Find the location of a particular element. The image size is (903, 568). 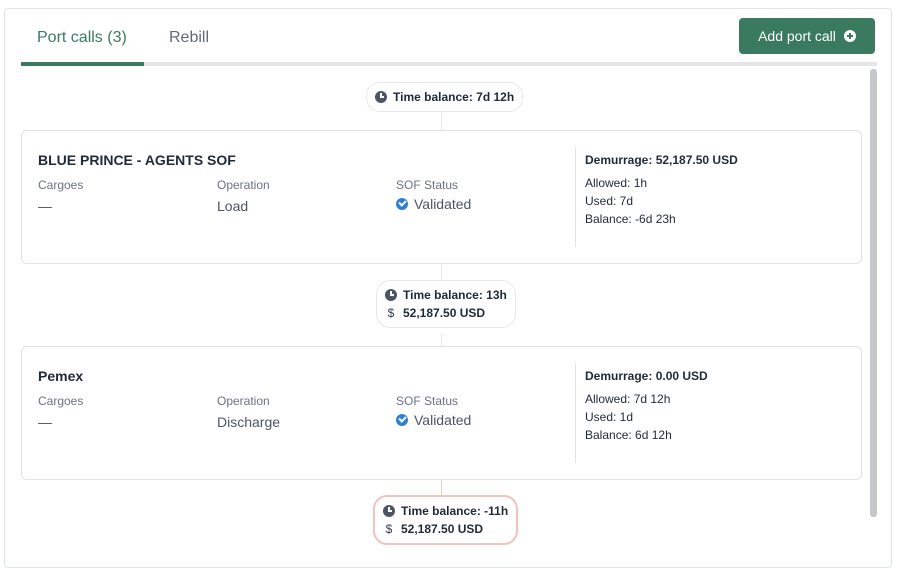

scrollbar is located at coordinates (873, 293).